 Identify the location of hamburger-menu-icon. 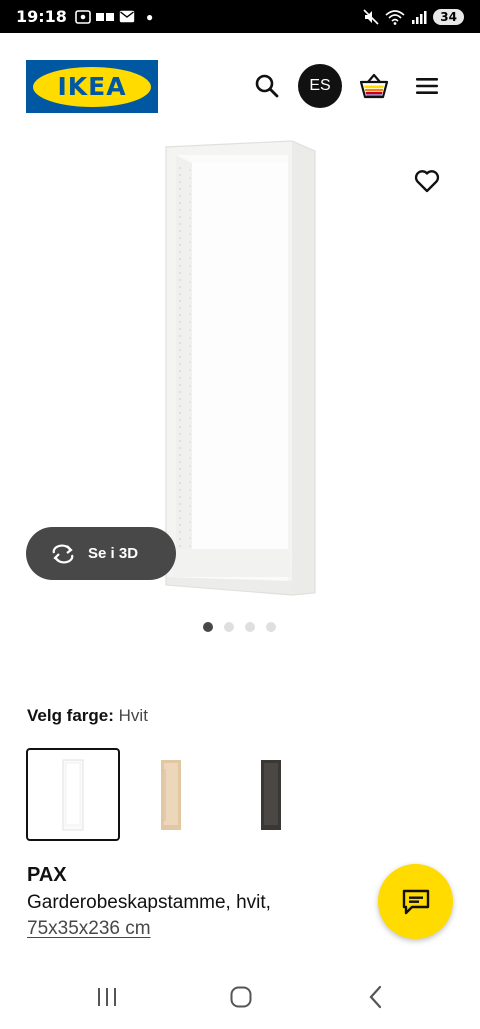
(427, 86).